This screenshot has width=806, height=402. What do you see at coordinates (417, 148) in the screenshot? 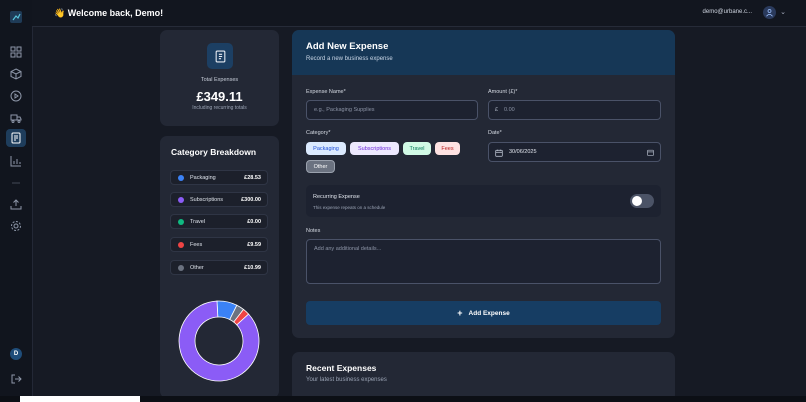
I see `category-chip-travel: Travel` at bounding box center [417, 148].